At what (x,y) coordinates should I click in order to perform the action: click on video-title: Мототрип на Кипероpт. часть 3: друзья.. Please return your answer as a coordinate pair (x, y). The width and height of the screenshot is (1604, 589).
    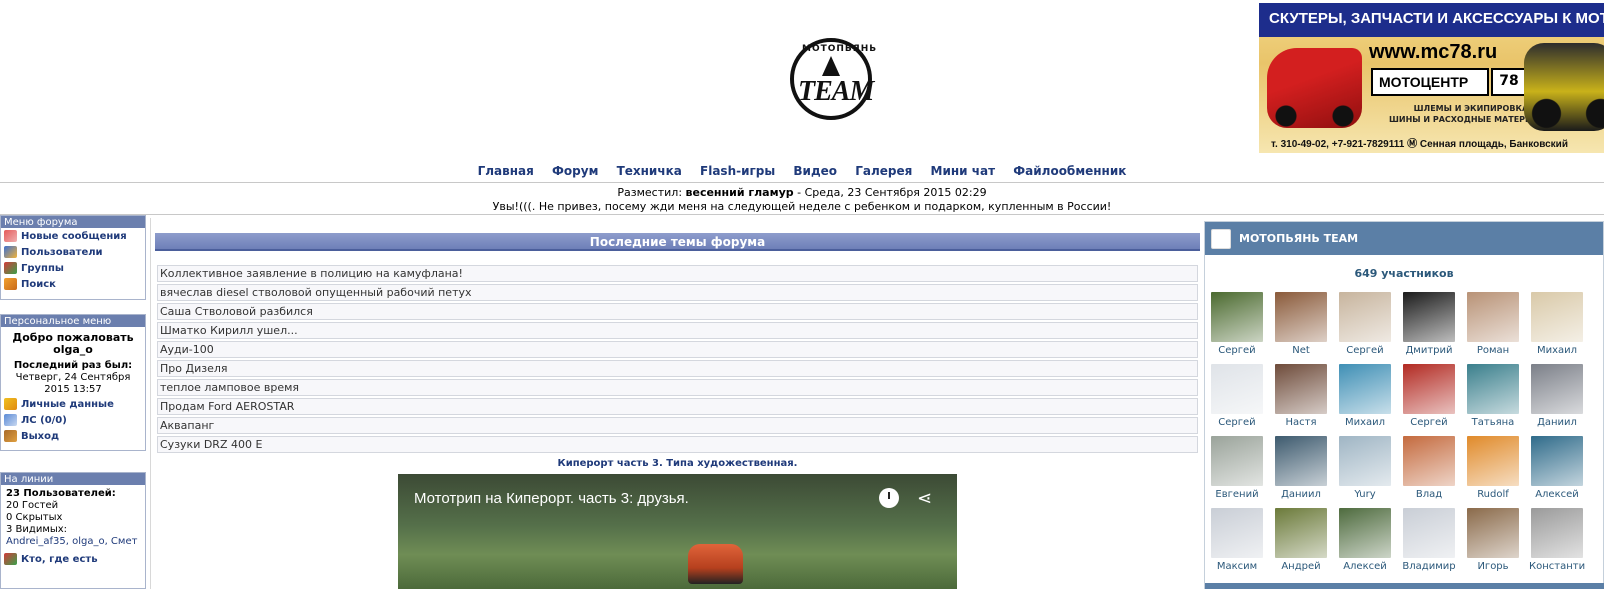
    Looking at the image, I should click on (551, 498).